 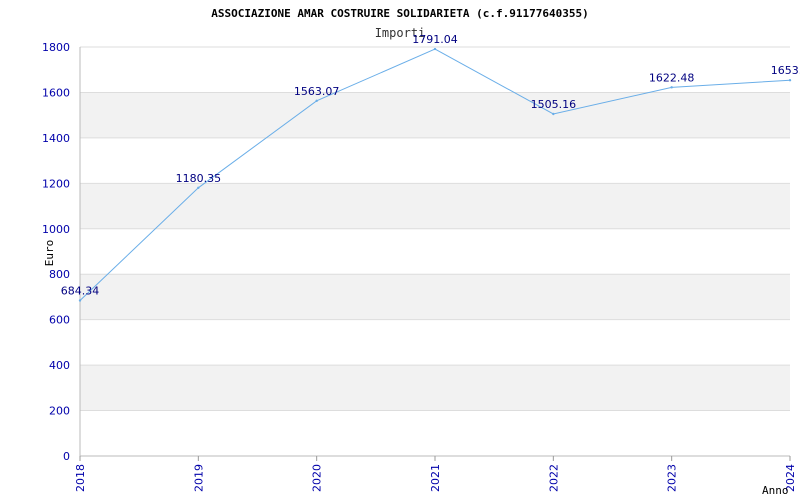 I want to click on y-tick-label: 200, so click(x=59, y=411).